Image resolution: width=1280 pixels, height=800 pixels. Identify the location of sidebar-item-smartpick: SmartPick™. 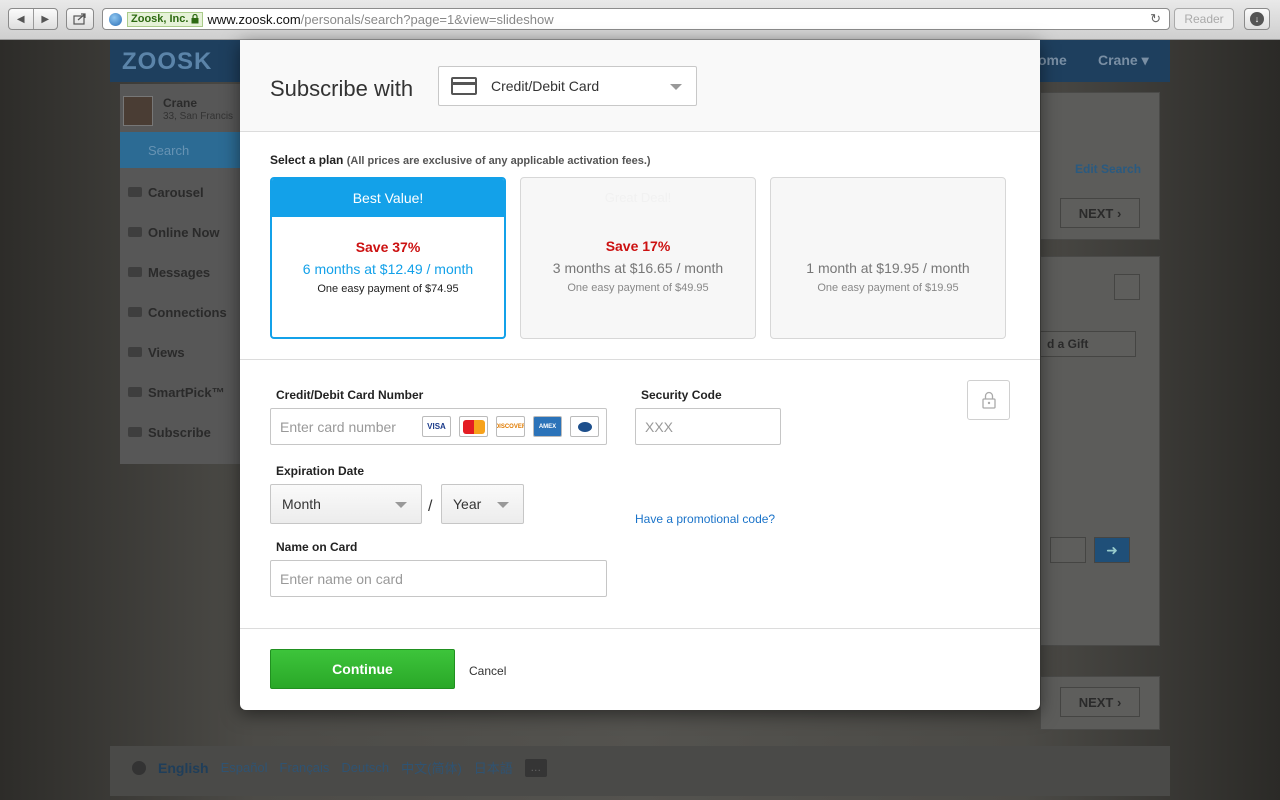
(181, 392).